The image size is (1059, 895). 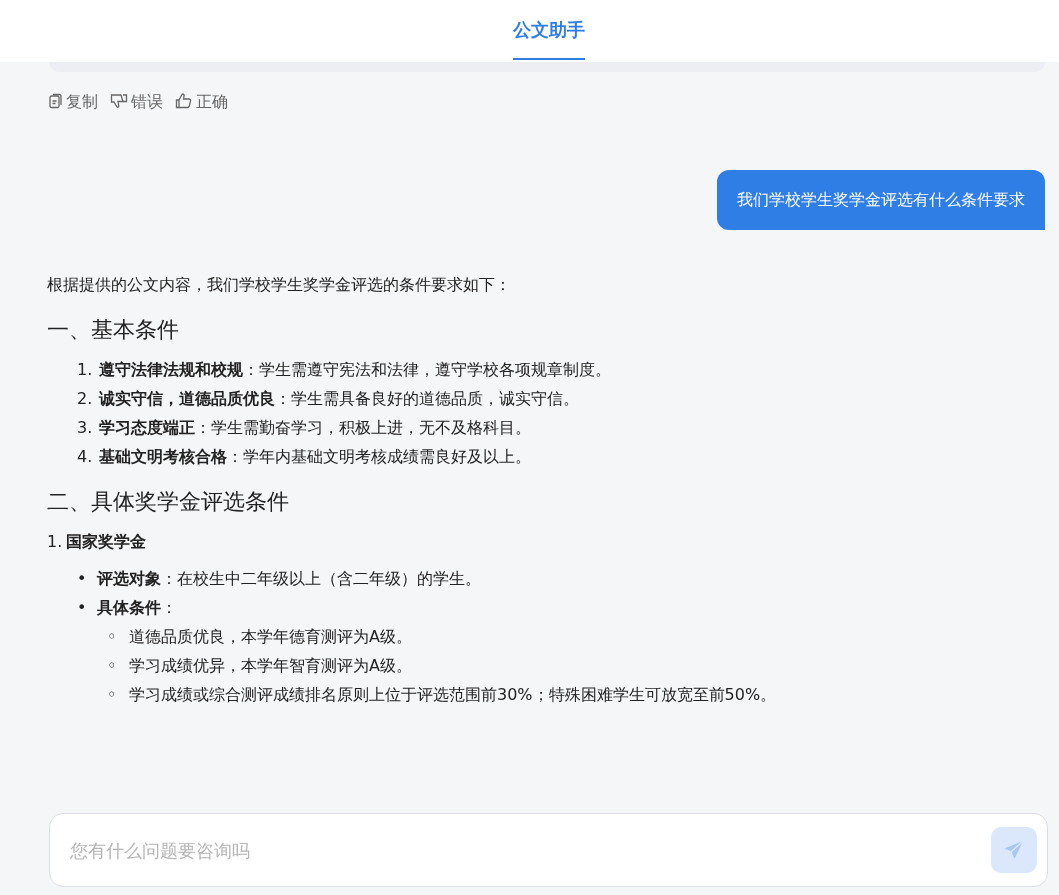 What do you see at coordinates (106, 542) in the screenshot?
I see `subsection-heading: 国家奖学金` at bounding box center [106, 542].